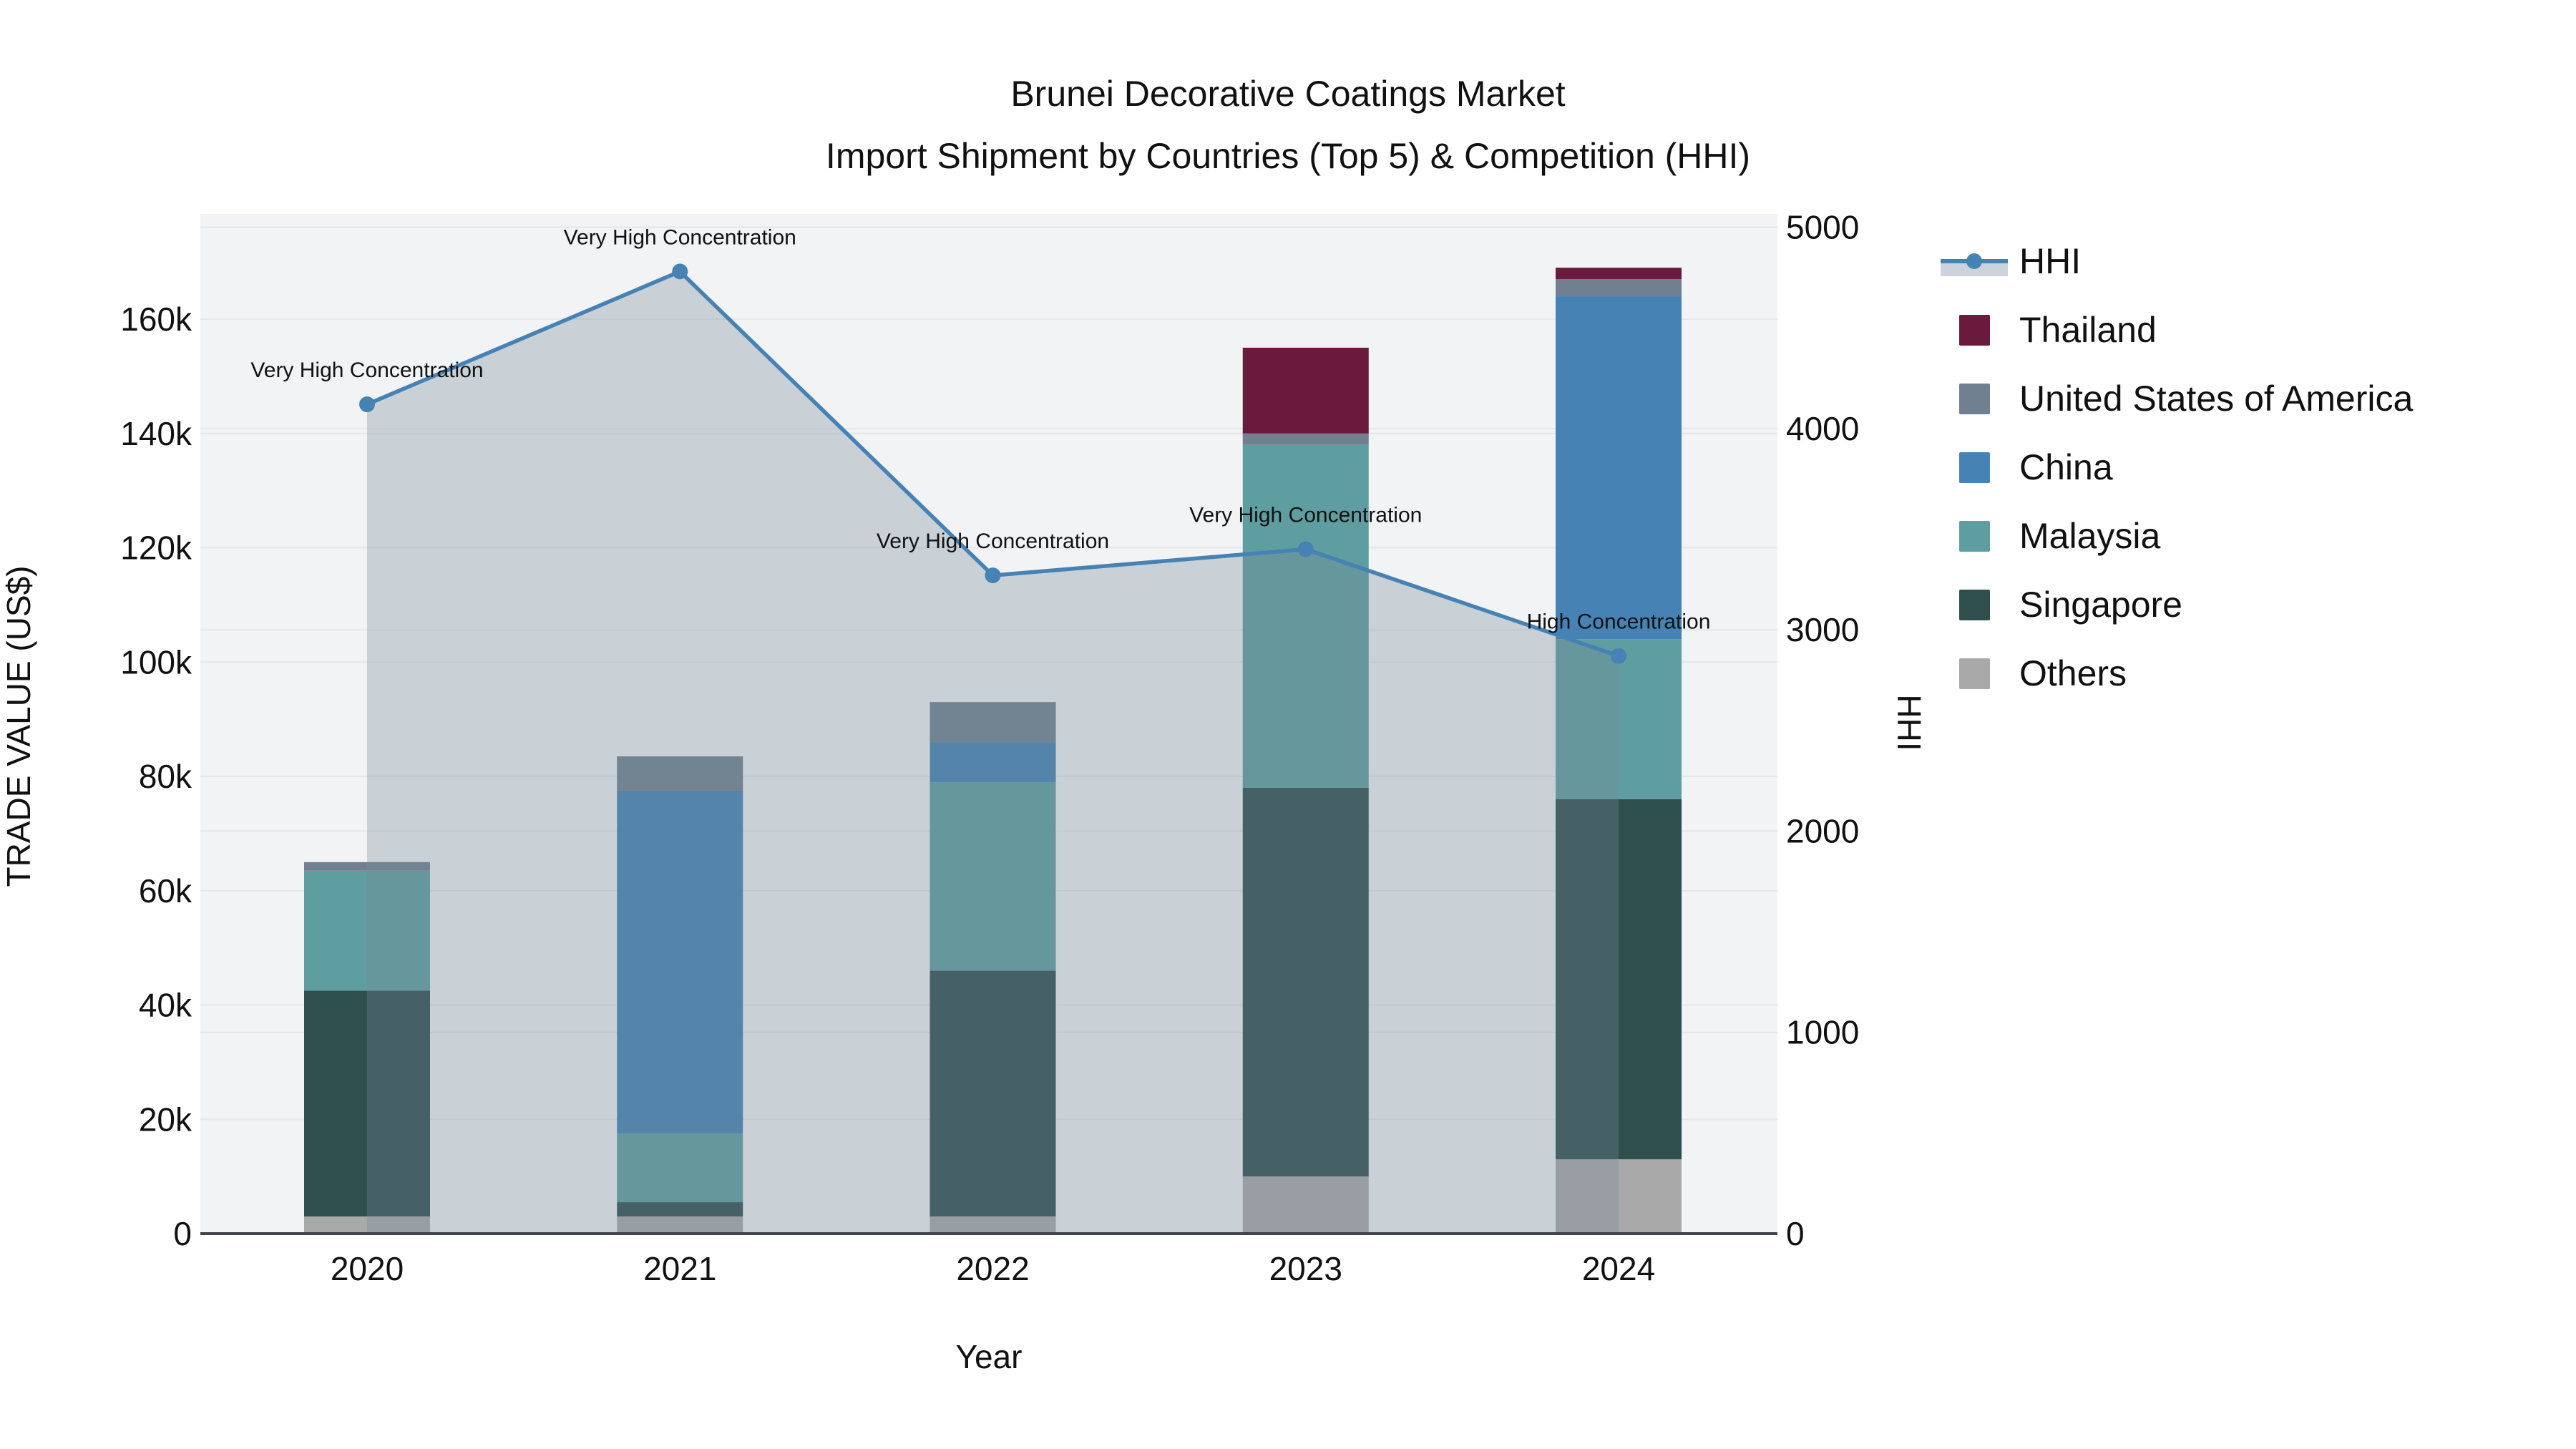 The width and height of the screenshot is (2576, 1449). I want to click on legend-item-china: China, so click(2036, 467).